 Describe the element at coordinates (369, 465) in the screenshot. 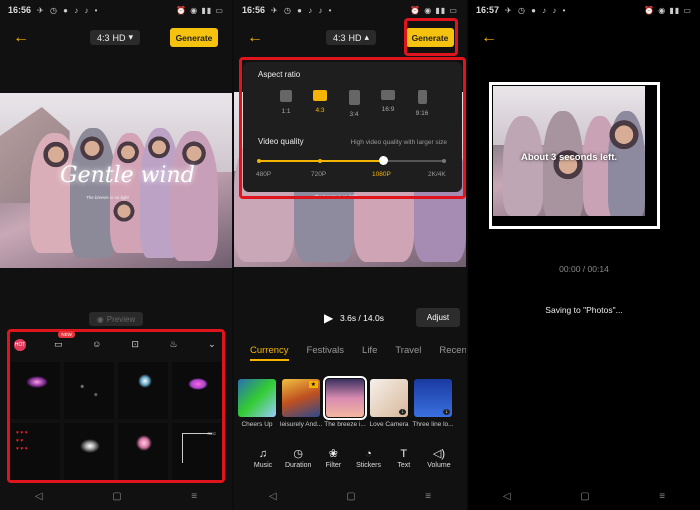

I see `tool-label: Stickers` at that location.